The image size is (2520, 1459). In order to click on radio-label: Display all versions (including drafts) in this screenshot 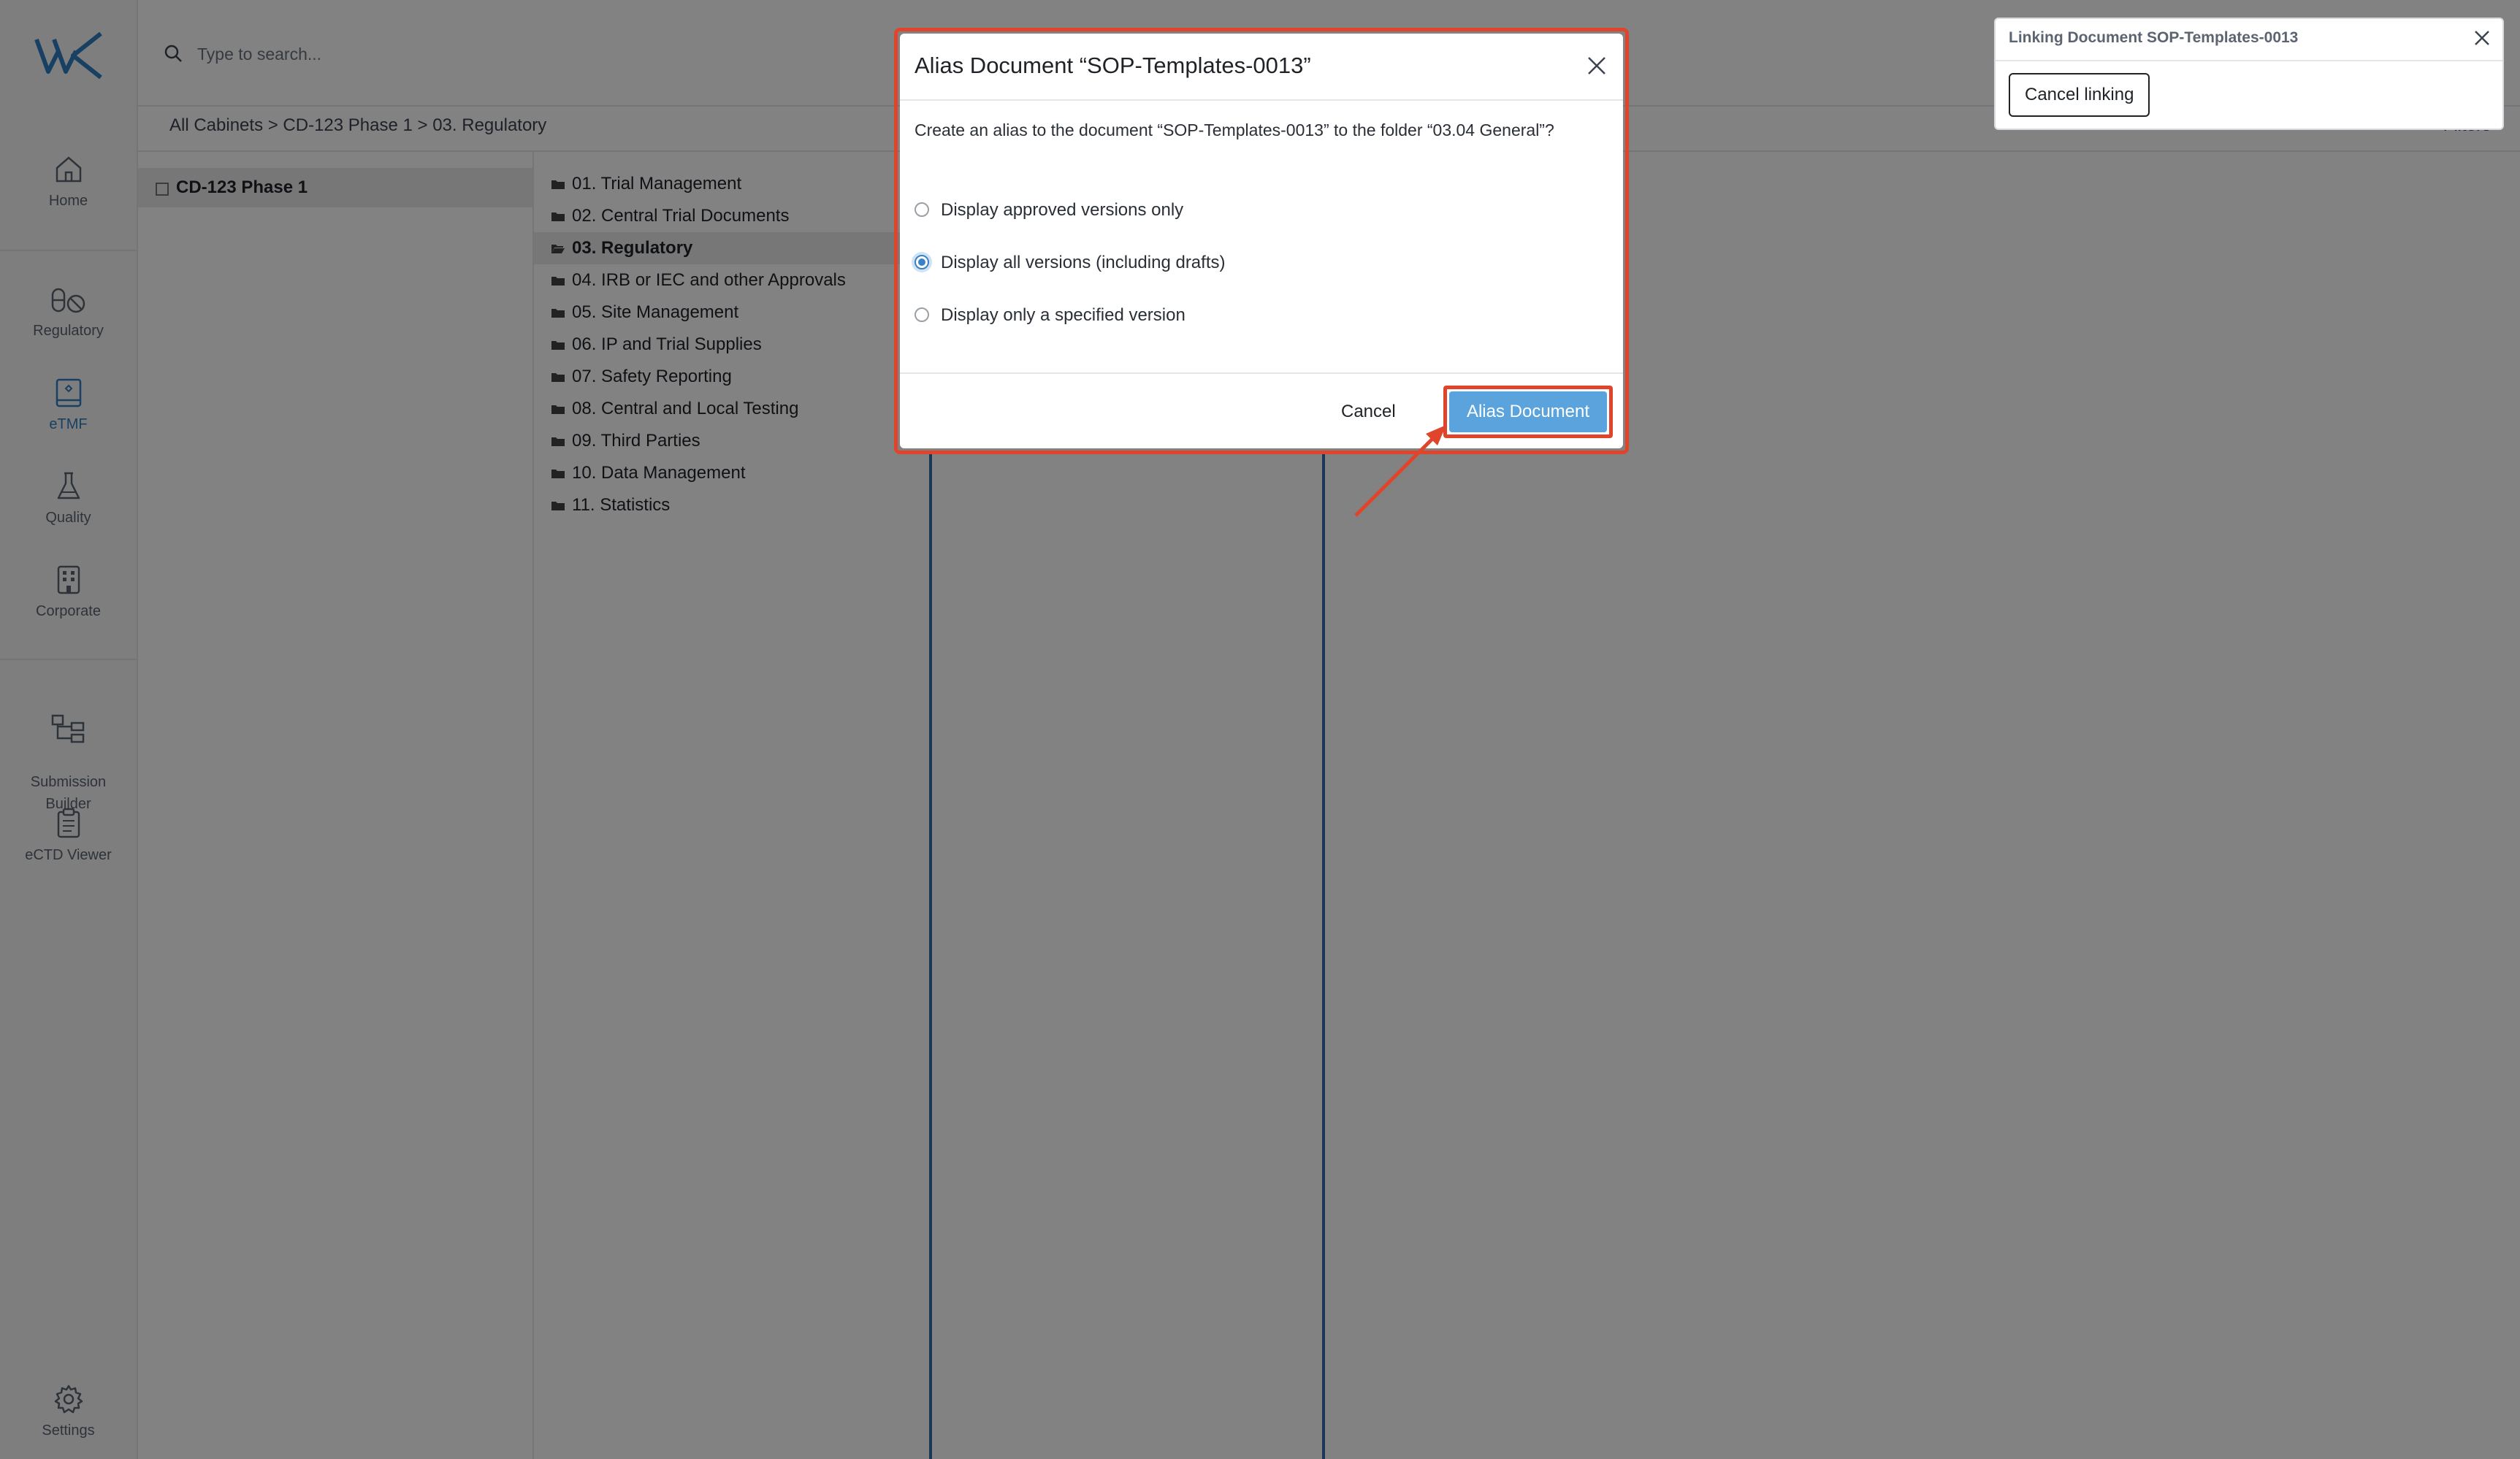, I will do `click(1083, 262)`.